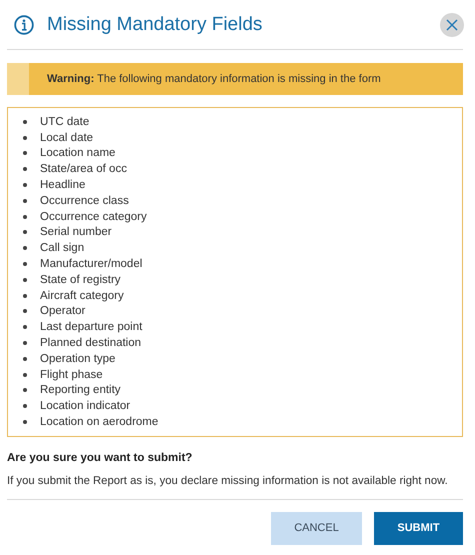 The height and width of the screenshot is (555, 475). Describe the element at coordinates (99, 422) in the screenshot. I see `missing-field: Location on aerodrome` at that location.